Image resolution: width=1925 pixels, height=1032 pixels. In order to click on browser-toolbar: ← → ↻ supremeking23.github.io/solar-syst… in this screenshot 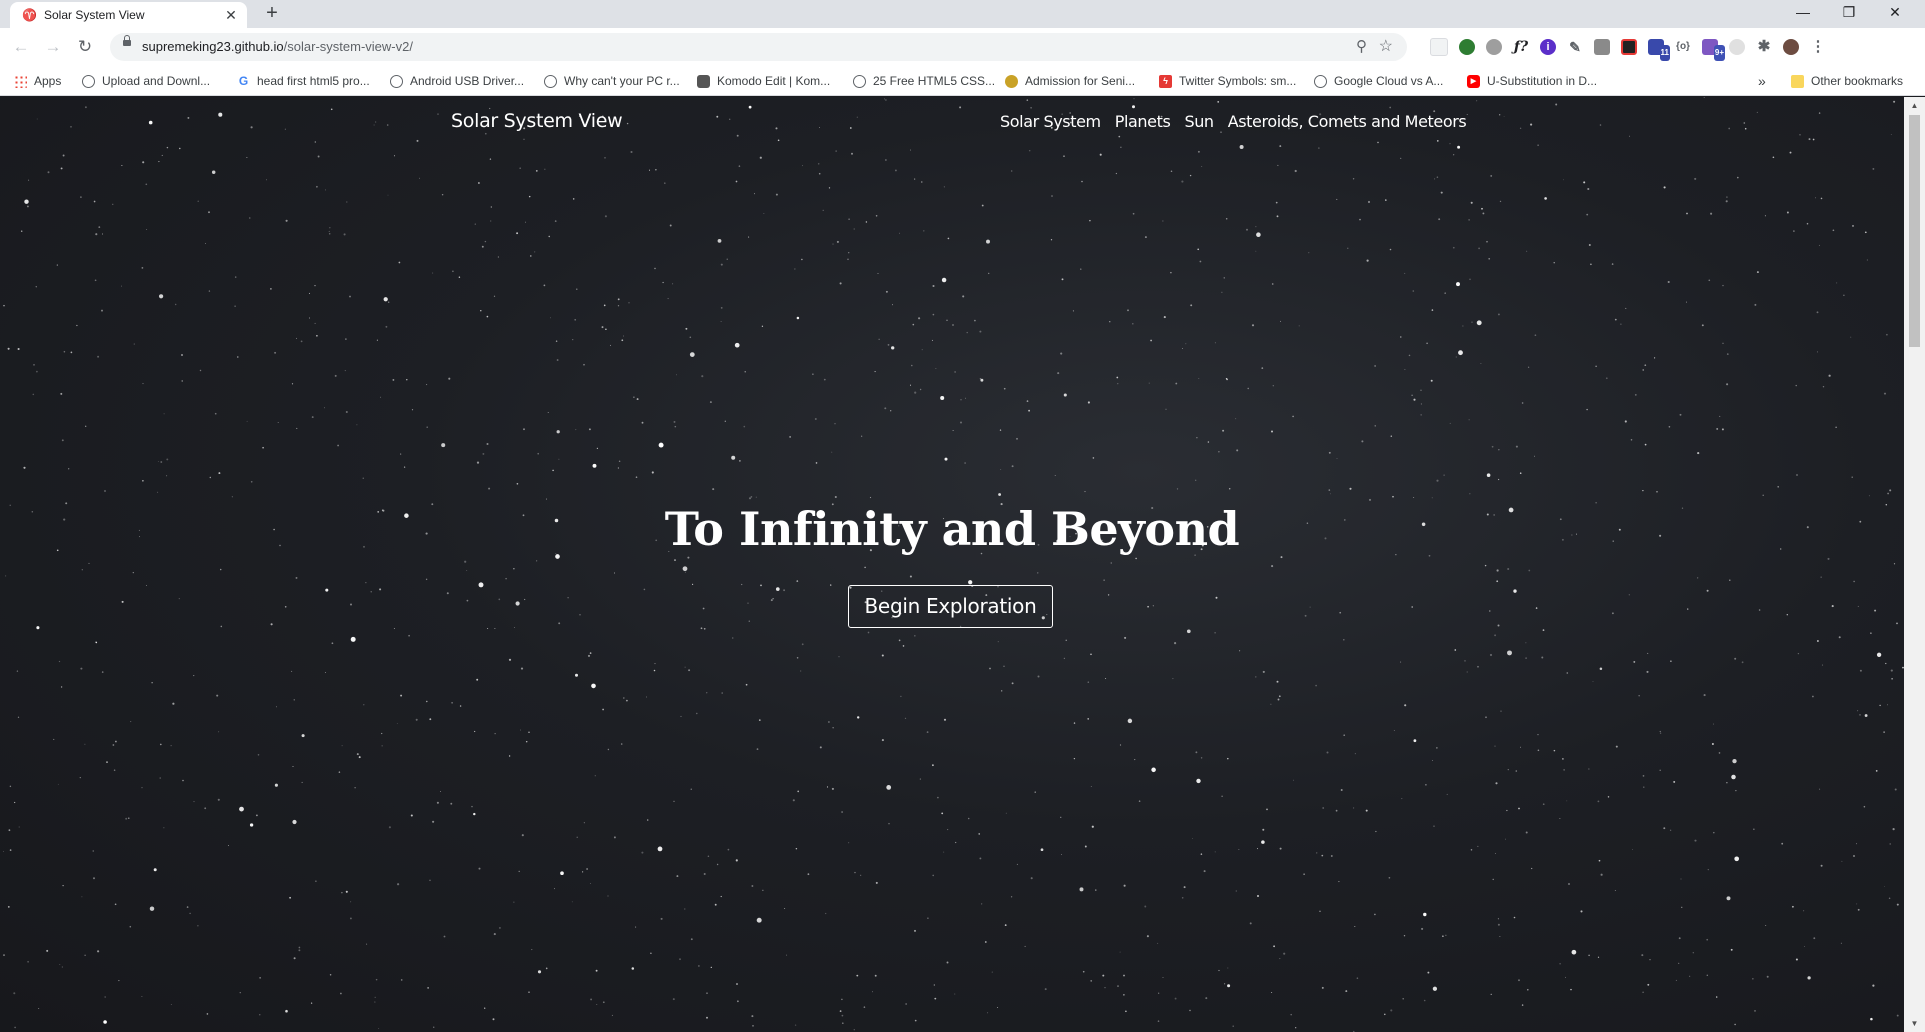, I will do `click(962, 47)`.